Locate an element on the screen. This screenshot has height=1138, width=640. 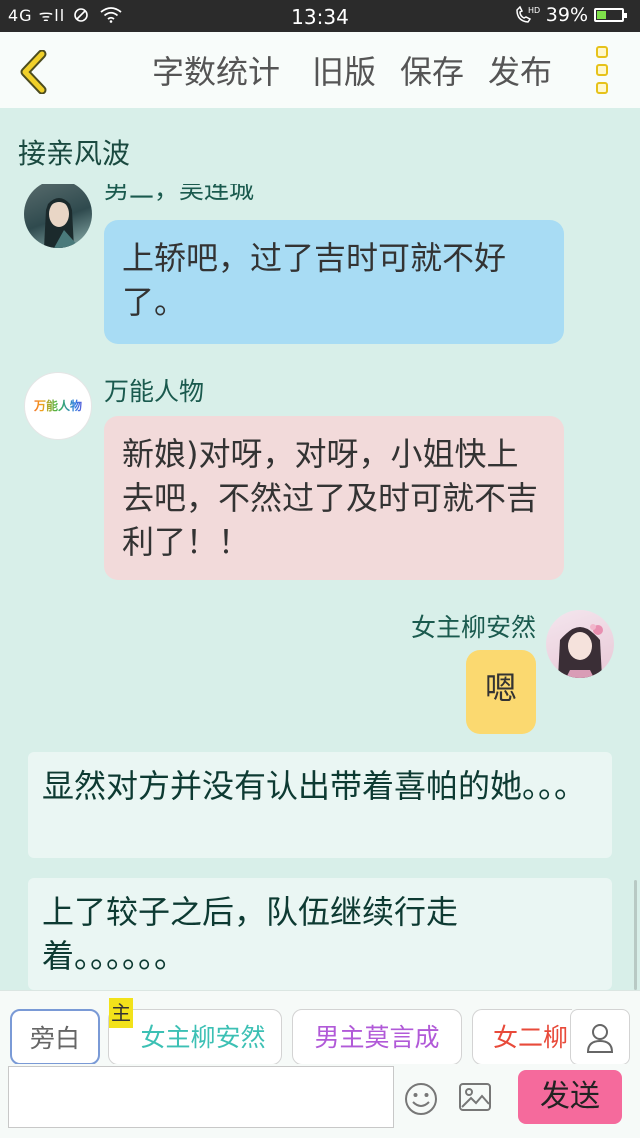
more-menu-icon is located at coordinates (603, 71).